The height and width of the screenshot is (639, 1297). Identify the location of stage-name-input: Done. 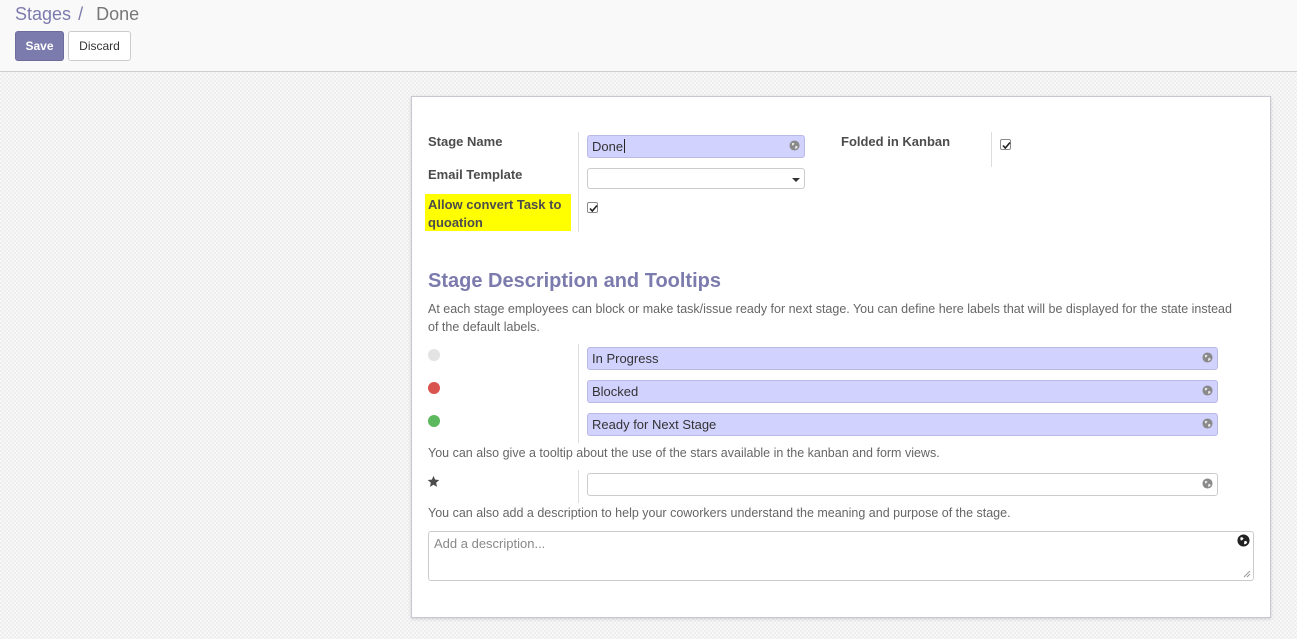
(696, 146).